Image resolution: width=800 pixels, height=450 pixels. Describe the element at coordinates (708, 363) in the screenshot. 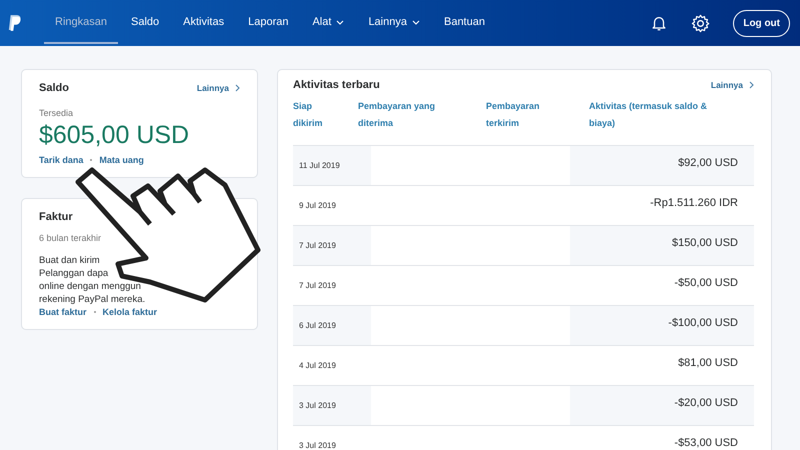

I see `amount-cell-text: $81,00 USD` at that location.